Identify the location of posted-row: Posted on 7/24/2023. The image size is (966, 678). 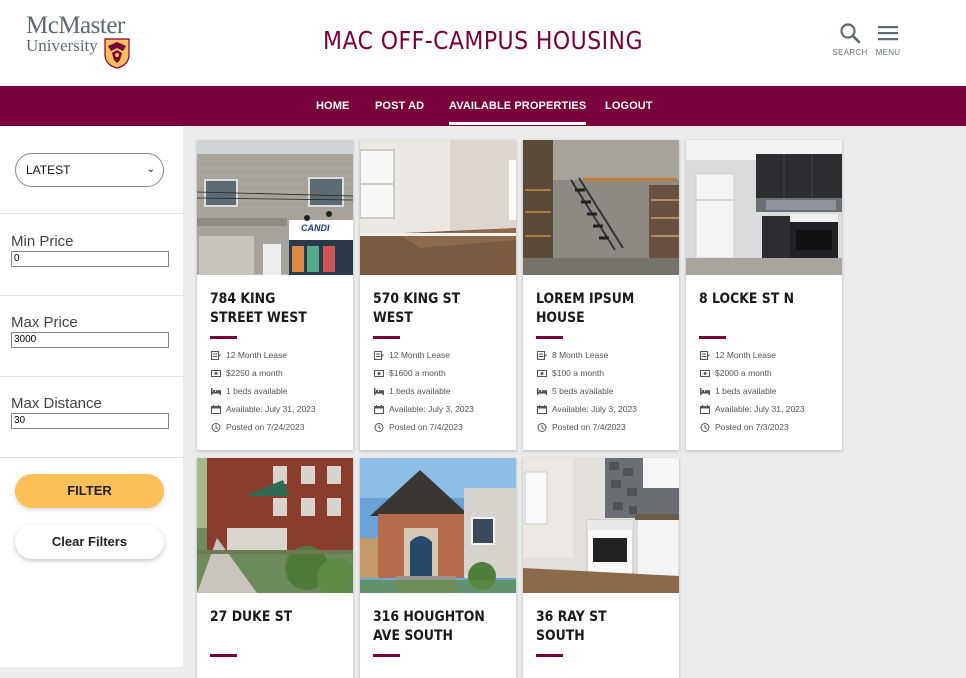
(257, 427).